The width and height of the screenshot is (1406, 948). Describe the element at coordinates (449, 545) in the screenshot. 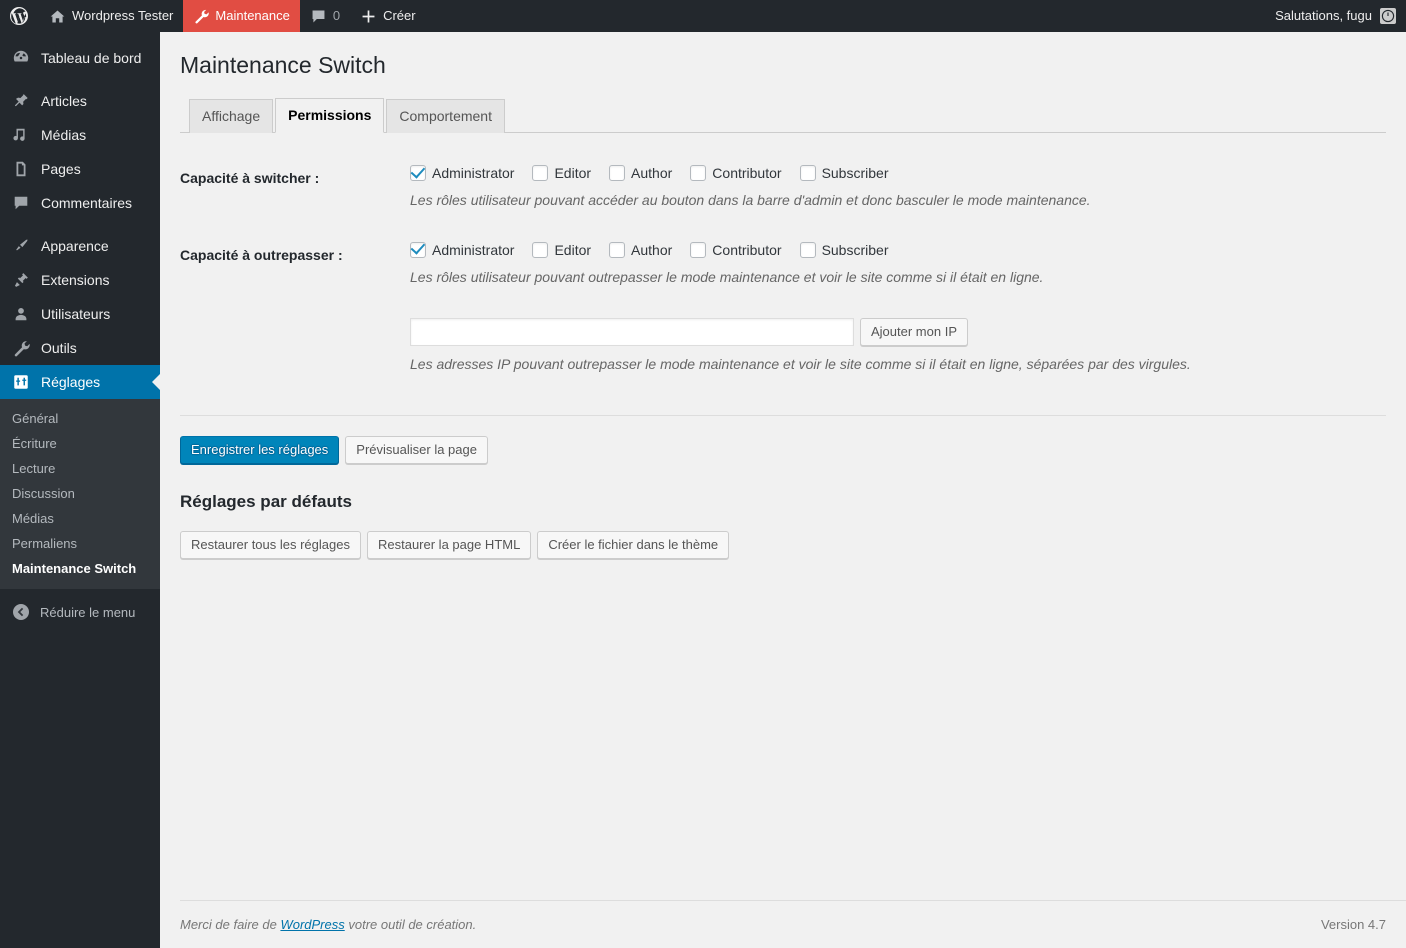

I see `restore-html-page-button: Restaurer la page HTML` at that location.